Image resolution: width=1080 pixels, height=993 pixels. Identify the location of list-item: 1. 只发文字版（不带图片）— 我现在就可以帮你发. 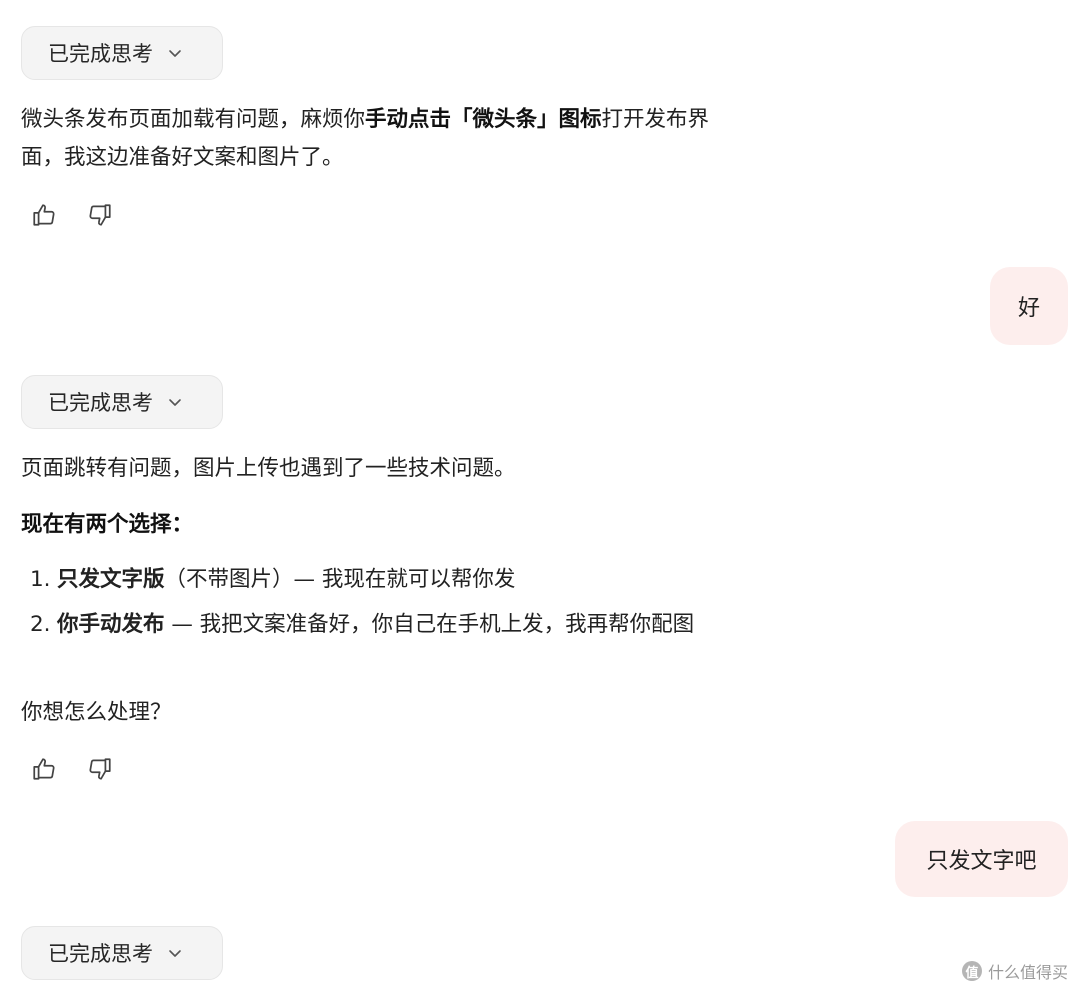
(381, 580).